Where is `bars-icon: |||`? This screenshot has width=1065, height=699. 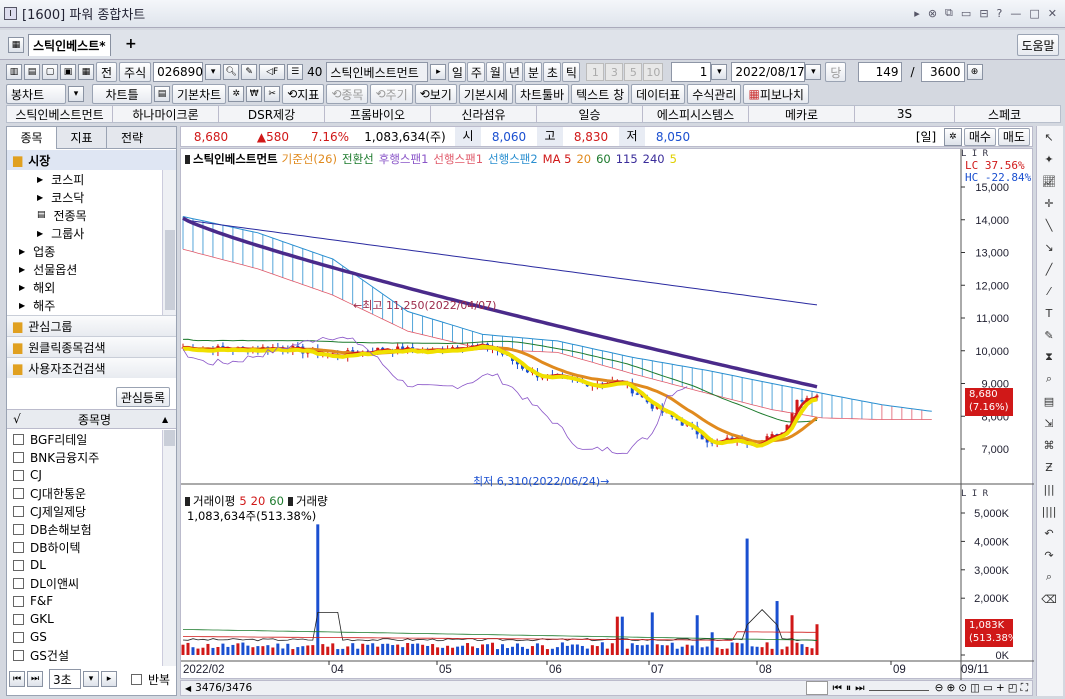 bars-icon: ||| is located at coordinates (1049, 489).